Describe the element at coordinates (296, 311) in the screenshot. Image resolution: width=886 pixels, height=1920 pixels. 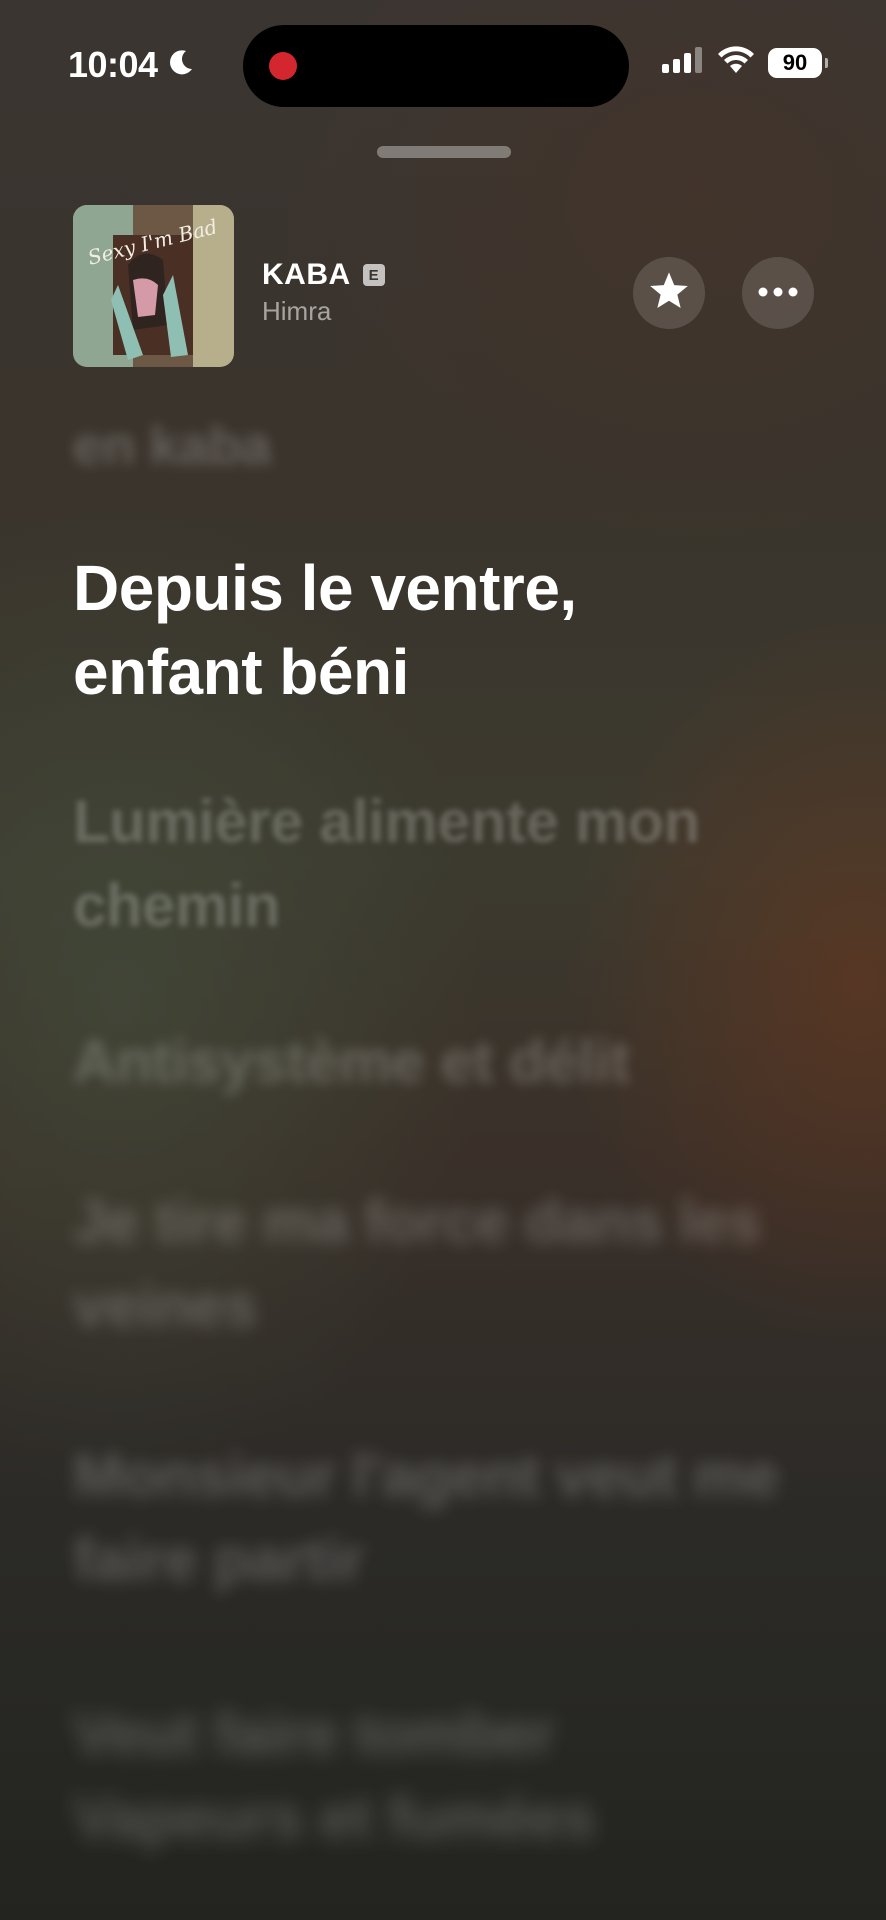
I see `track-artist: Himra` at that location.